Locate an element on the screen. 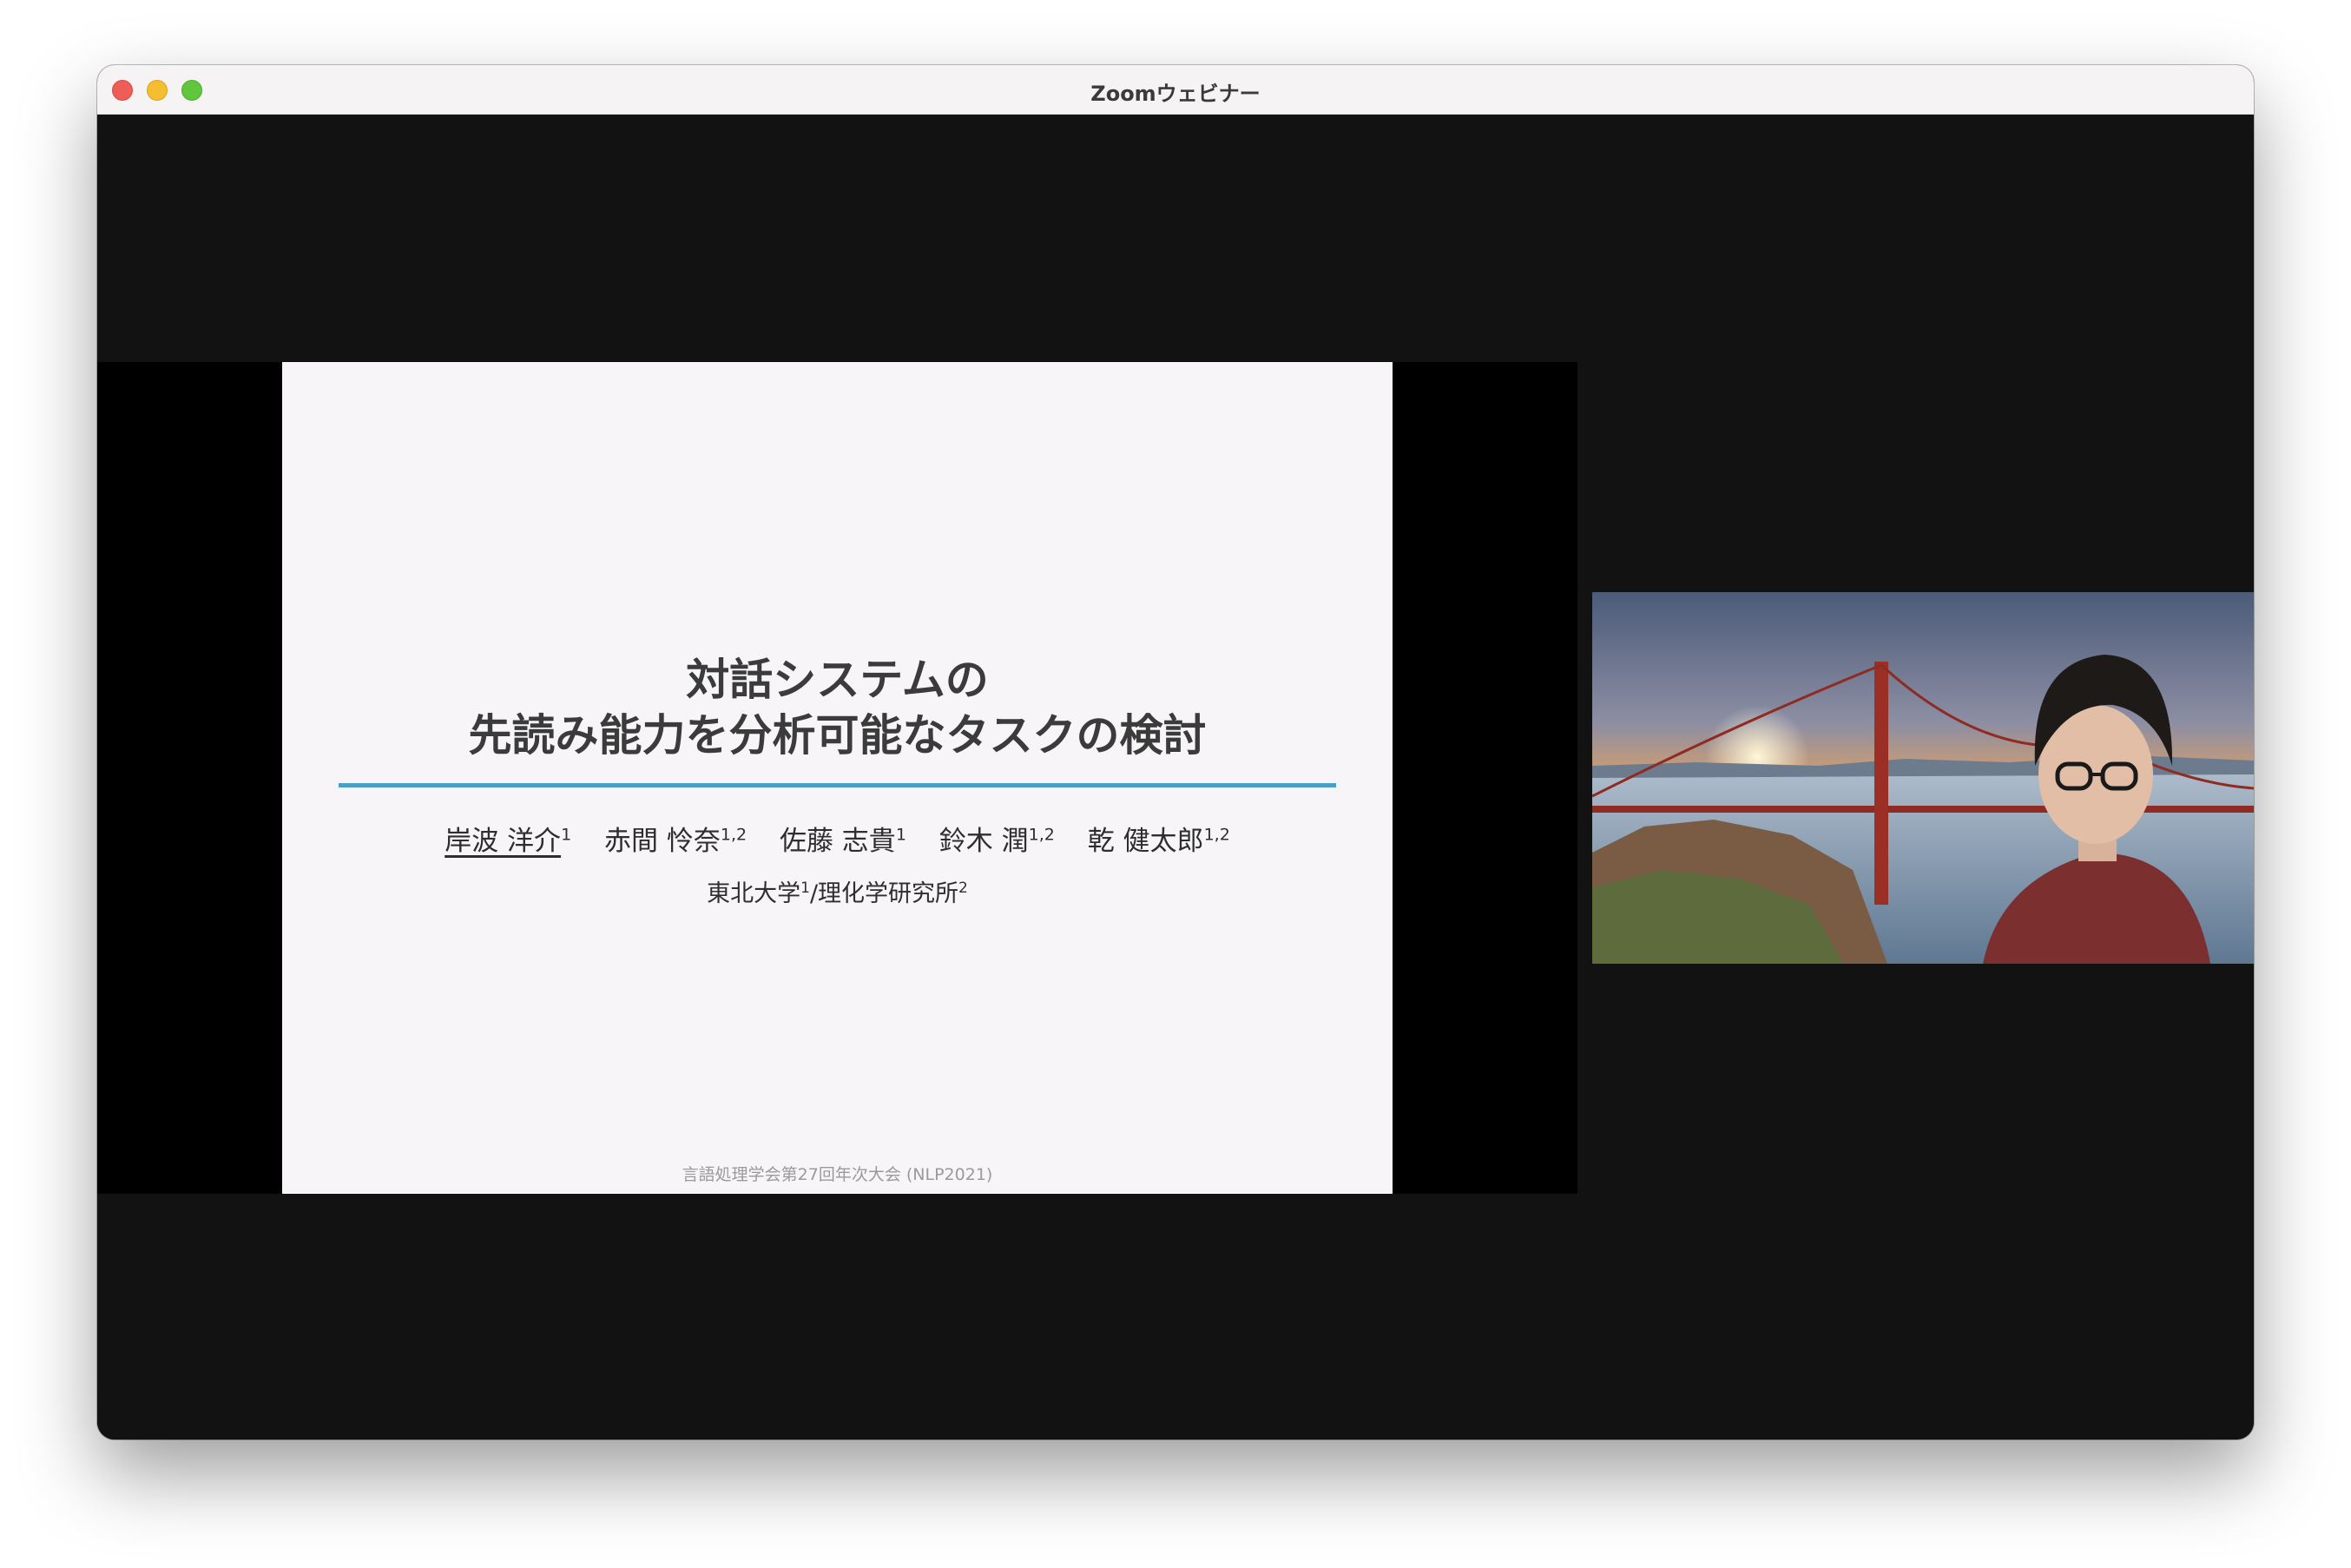 The image size is (2351, 1568). author-name: 佐藤 志貴 is located at coordinates (837, 841).